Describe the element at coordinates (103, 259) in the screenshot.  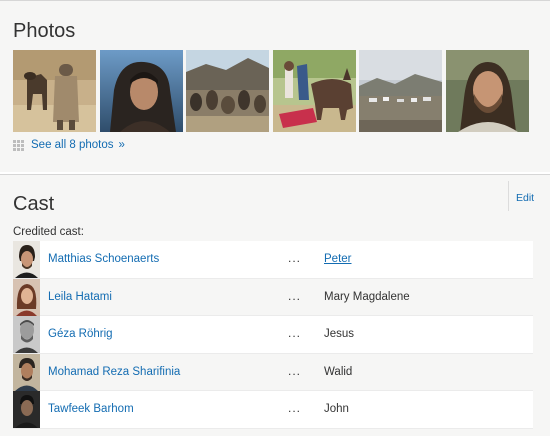
I see `actor-name-link: Matthias Schoenaerts` at that location.